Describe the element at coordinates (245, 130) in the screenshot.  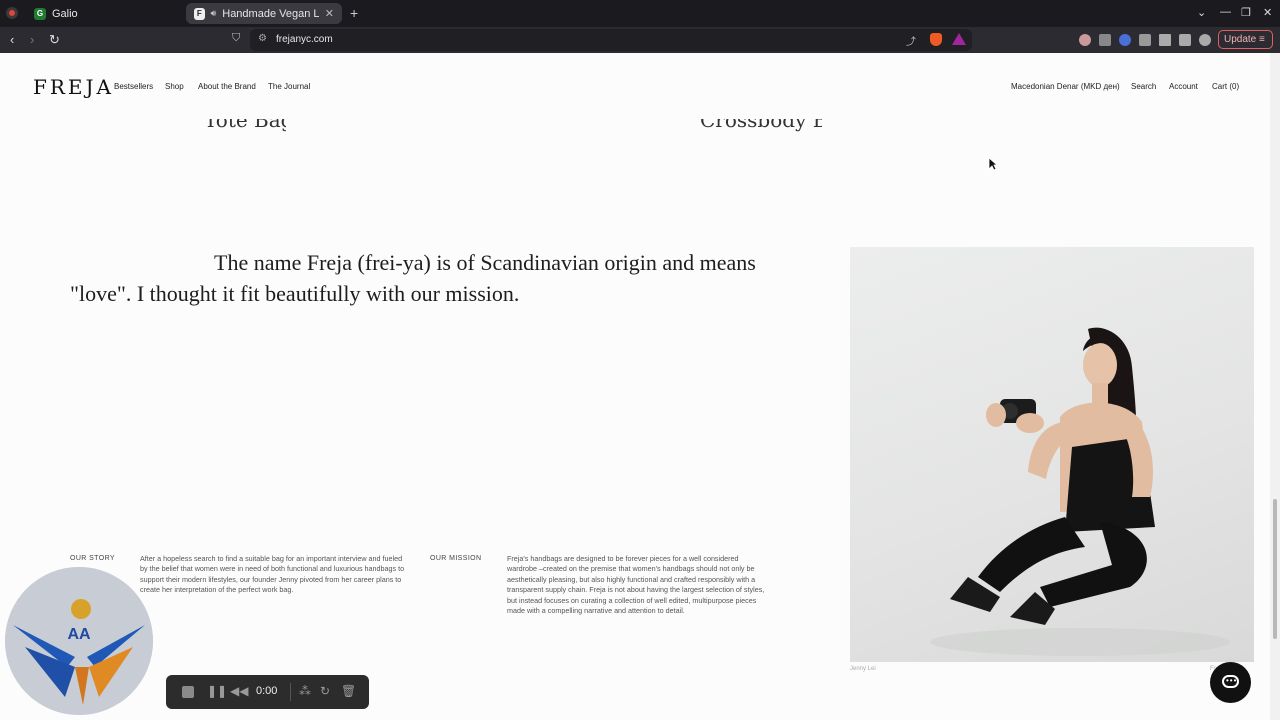
I see `category-heading-tote: Tote Bags` at that location.